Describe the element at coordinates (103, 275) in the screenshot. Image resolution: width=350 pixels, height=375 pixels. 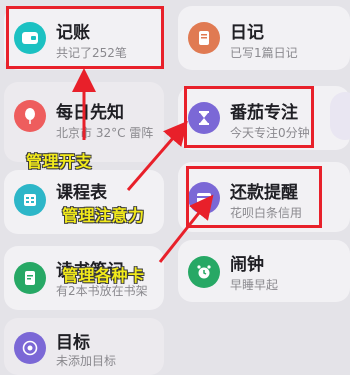
I see `annotation-manage-cards: 管理各种卡` at that location.